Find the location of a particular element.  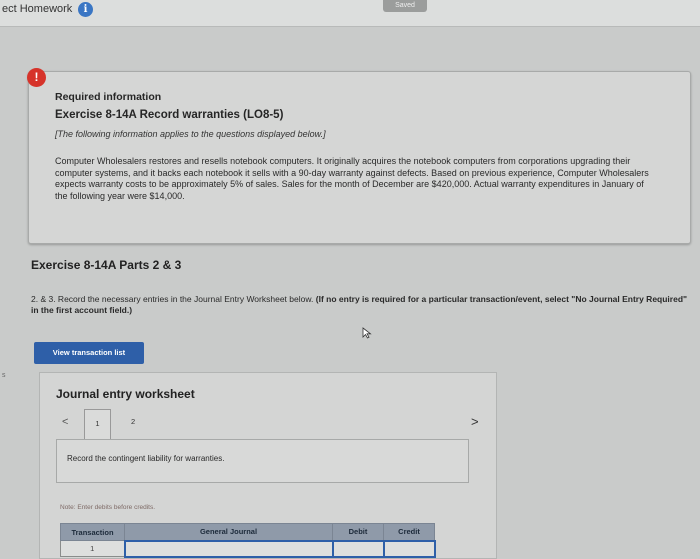

column-header-transaction: Transaction is located at coordinates (92, 532).